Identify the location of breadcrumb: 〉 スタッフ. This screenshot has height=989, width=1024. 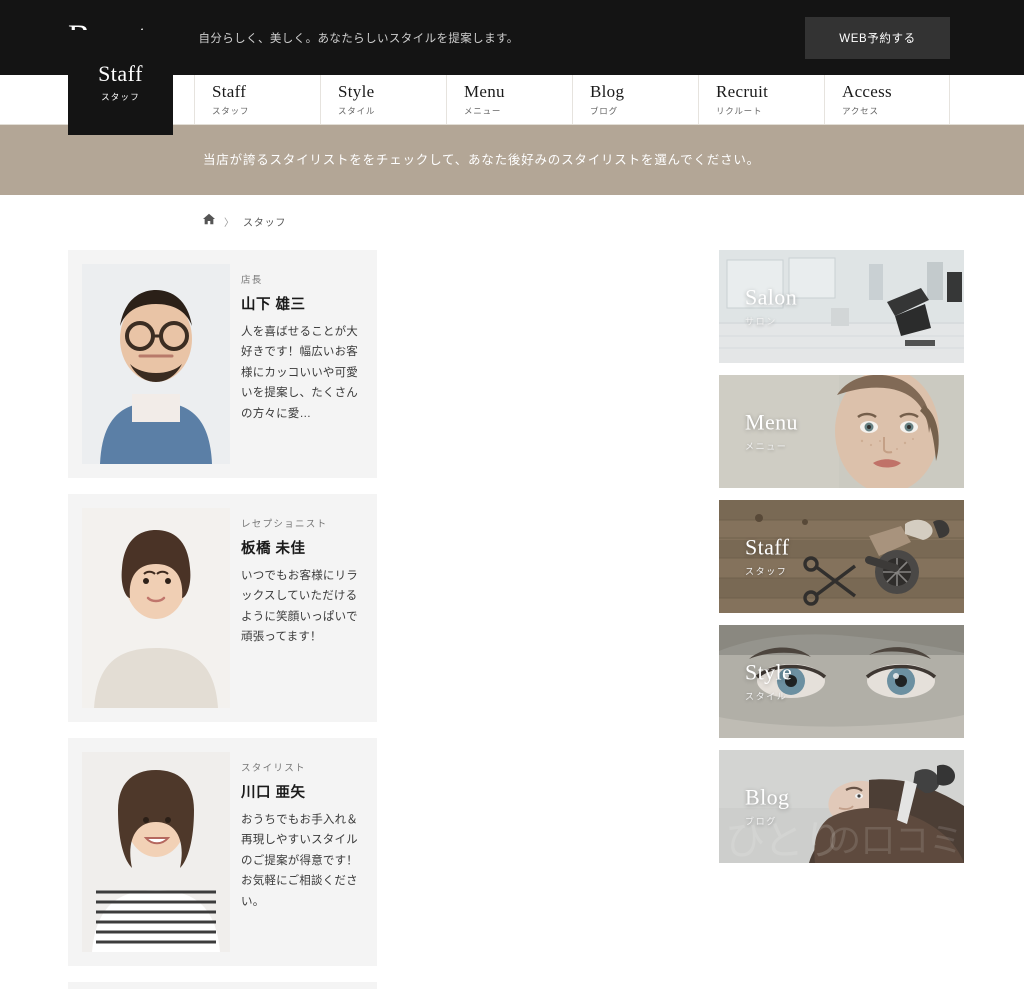
(244, 221).